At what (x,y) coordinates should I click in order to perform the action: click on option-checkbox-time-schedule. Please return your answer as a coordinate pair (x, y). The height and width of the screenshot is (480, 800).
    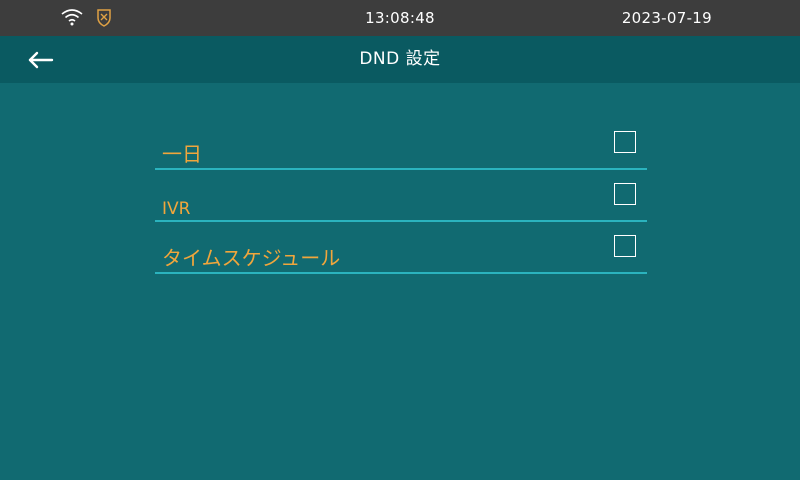
    Looking at the image, I should click on (625, 246).